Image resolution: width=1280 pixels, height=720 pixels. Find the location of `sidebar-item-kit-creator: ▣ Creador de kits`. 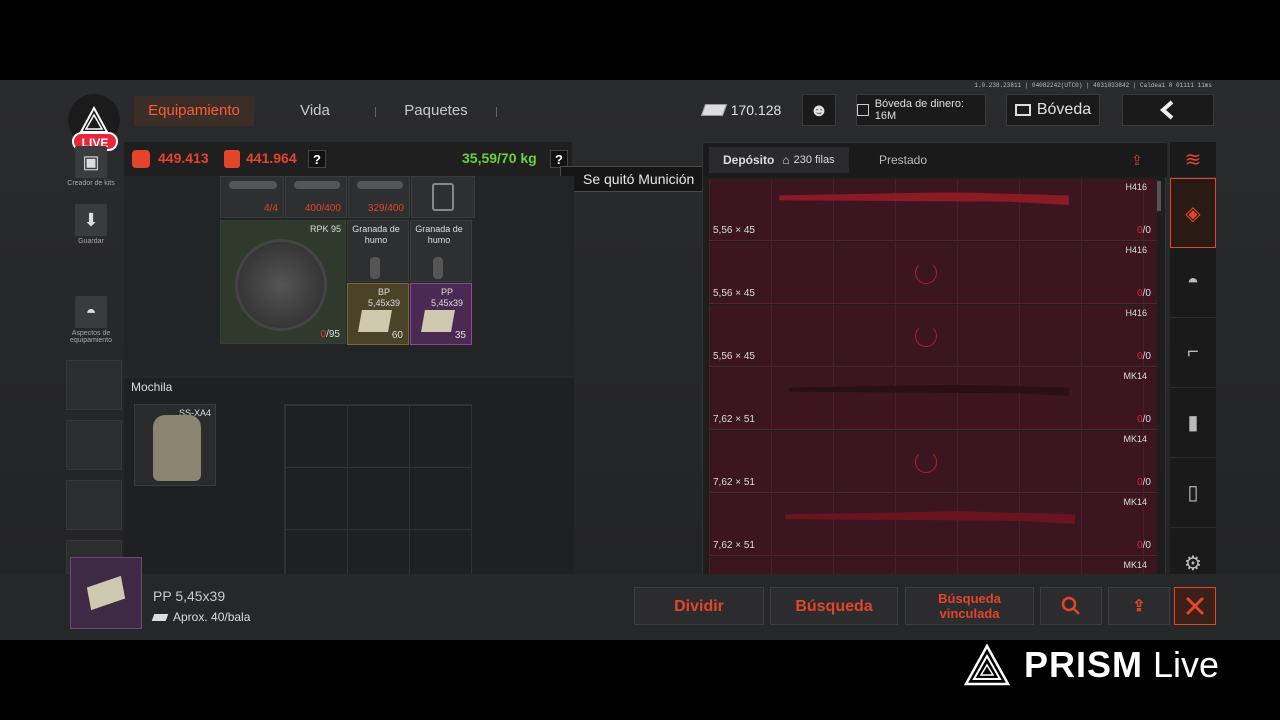

sidebar-item-kit-creator: ▣ Creador de kits is located at coordinates (91, 166).